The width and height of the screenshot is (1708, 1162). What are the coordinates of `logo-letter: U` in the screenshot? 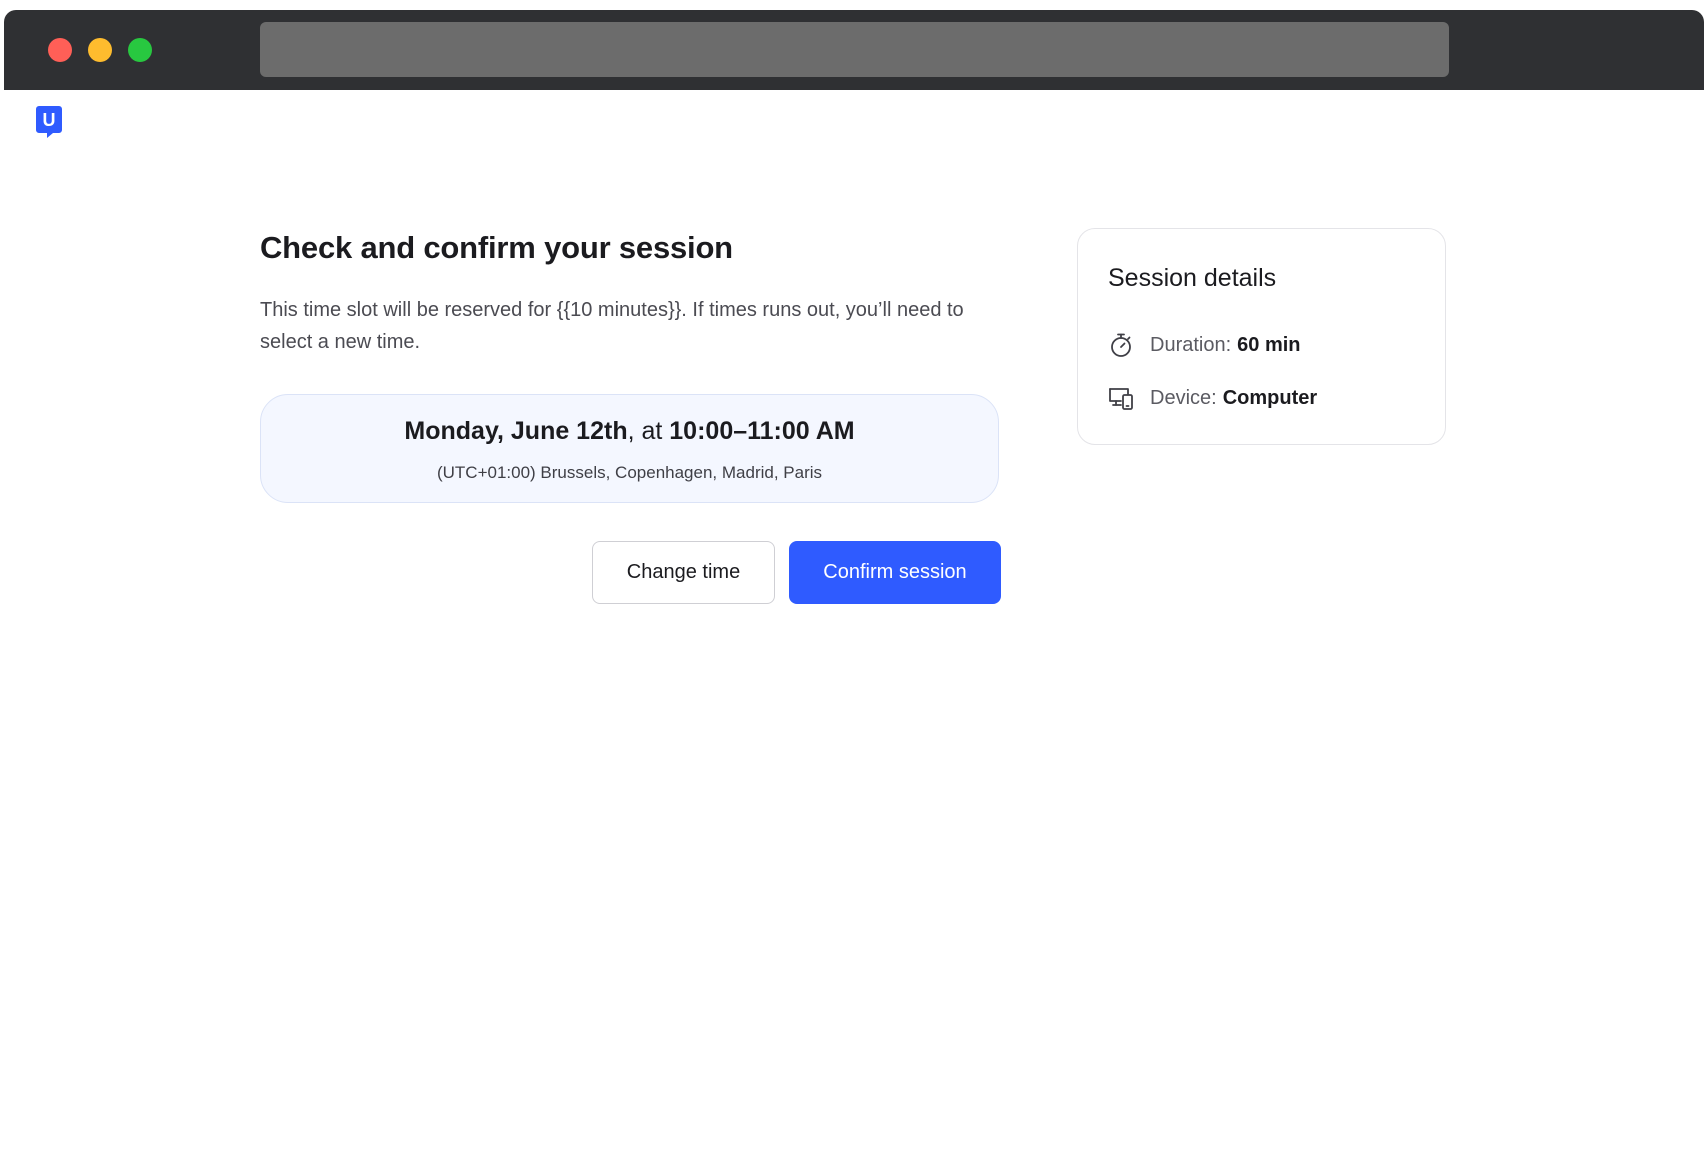 It's located at (49, 120).